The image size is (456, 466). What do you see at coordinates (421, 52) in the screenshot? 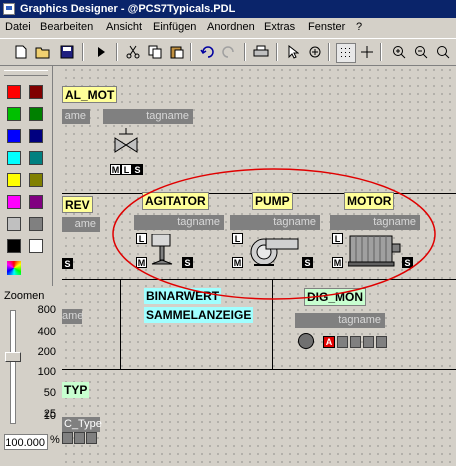
I see `zoom-out-icon` at bounding box center [421, 52].